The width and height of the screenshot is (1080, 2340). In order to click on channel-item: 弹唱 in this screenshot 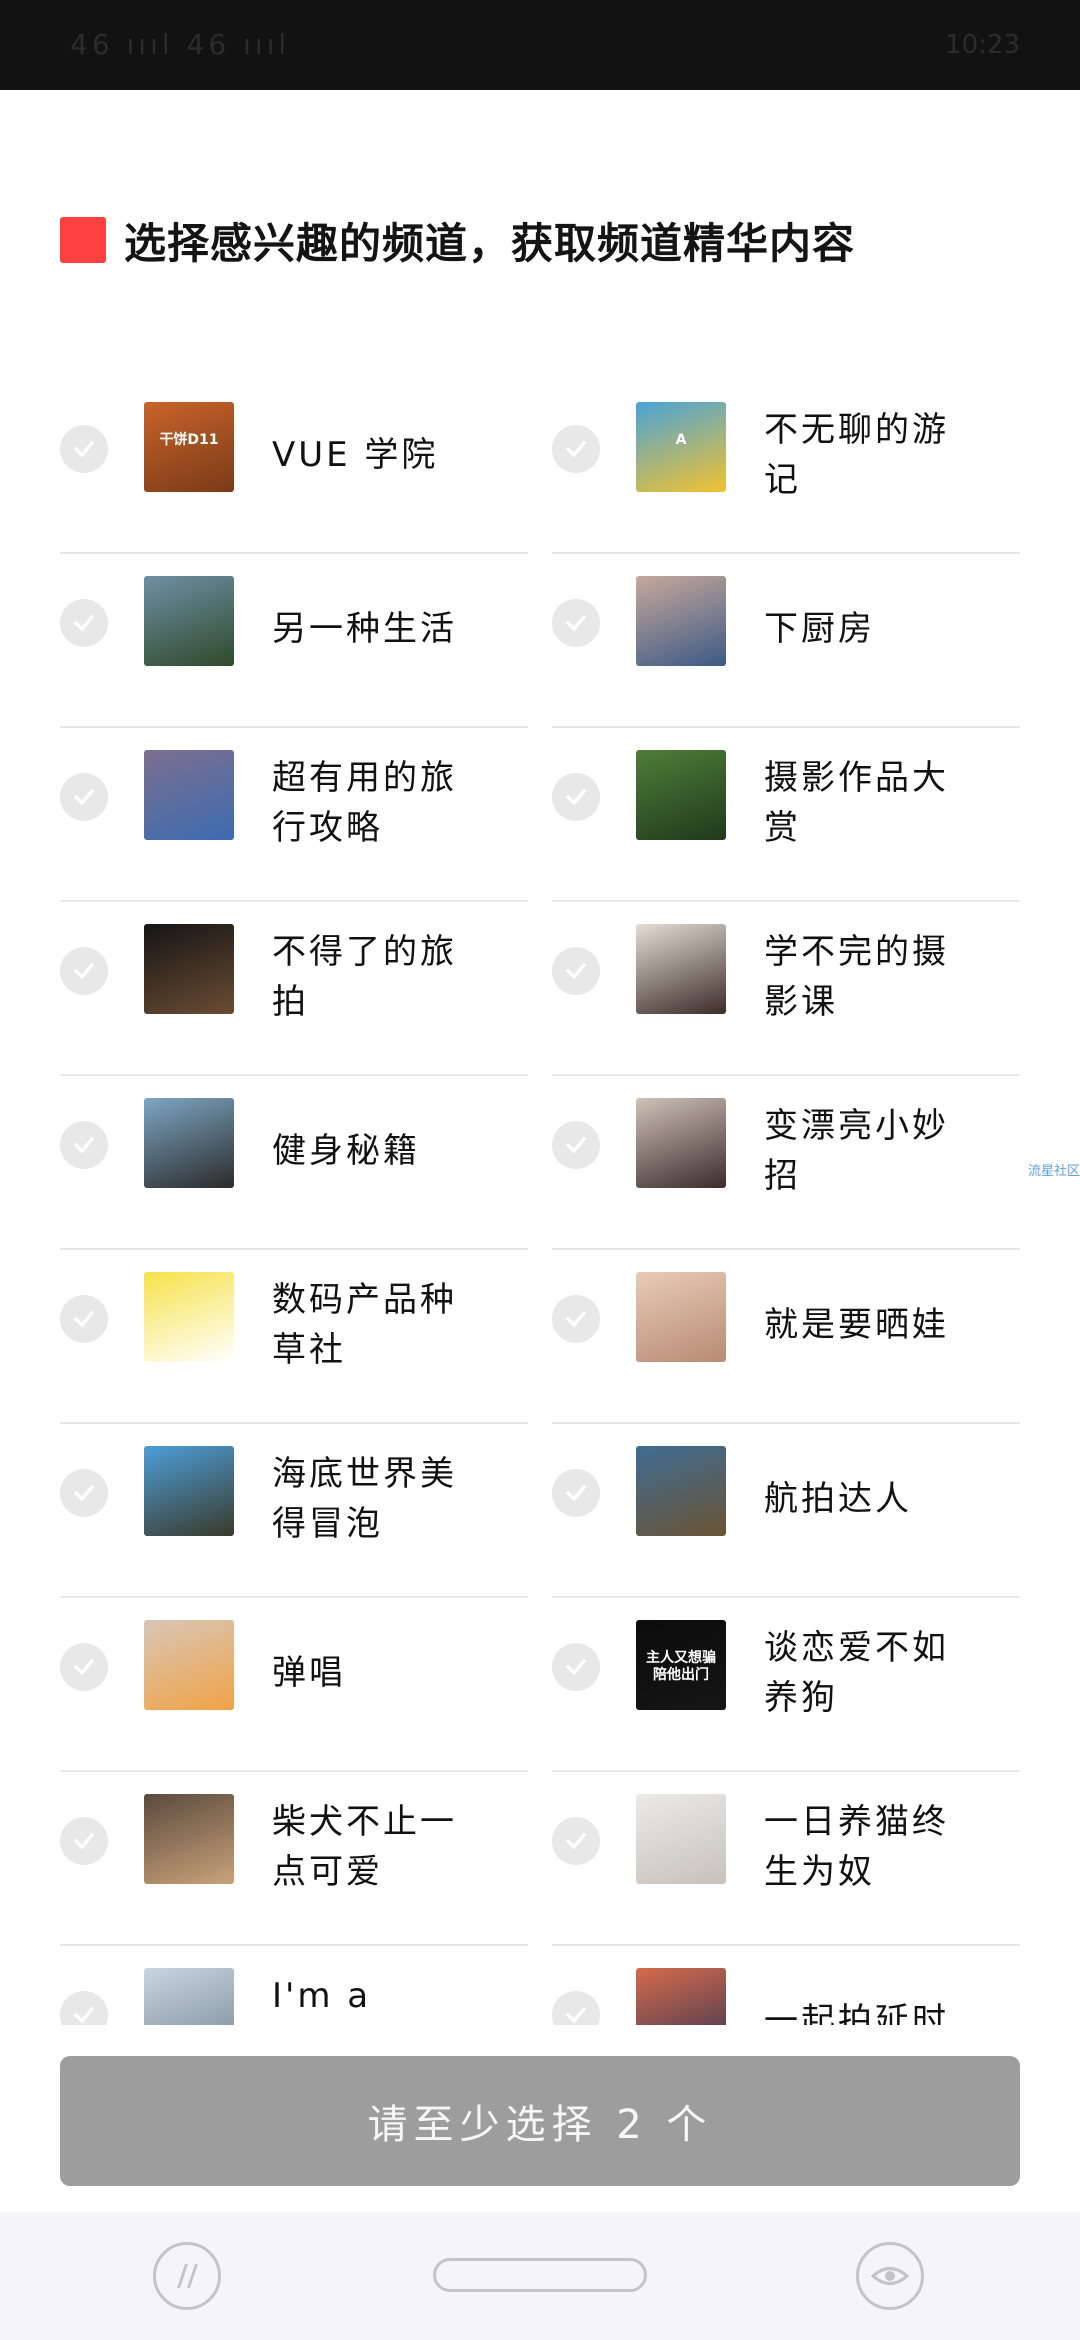, I will do `click(294, 1685)`.